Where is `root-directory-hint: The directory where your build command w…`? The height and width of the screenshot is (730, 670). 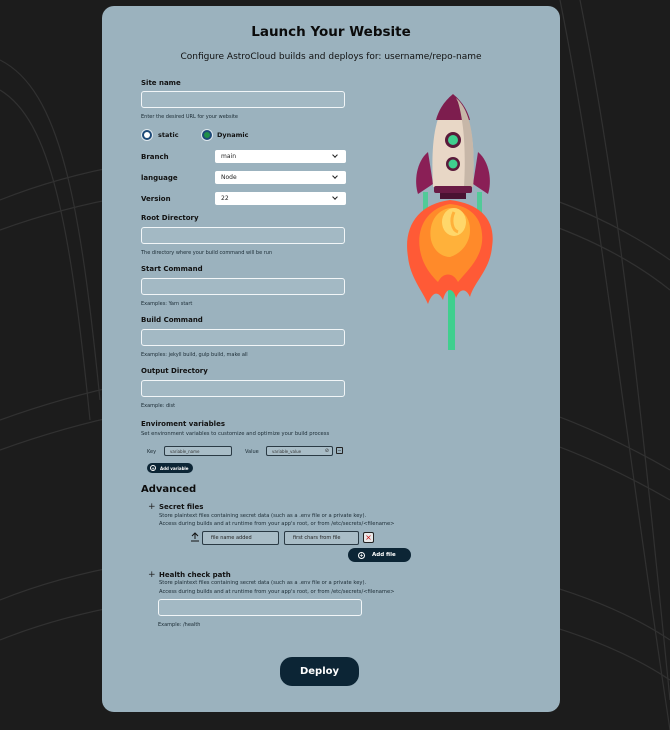
root-directory-hint: The directory where your build command w… is located at coordinates (207, 253).